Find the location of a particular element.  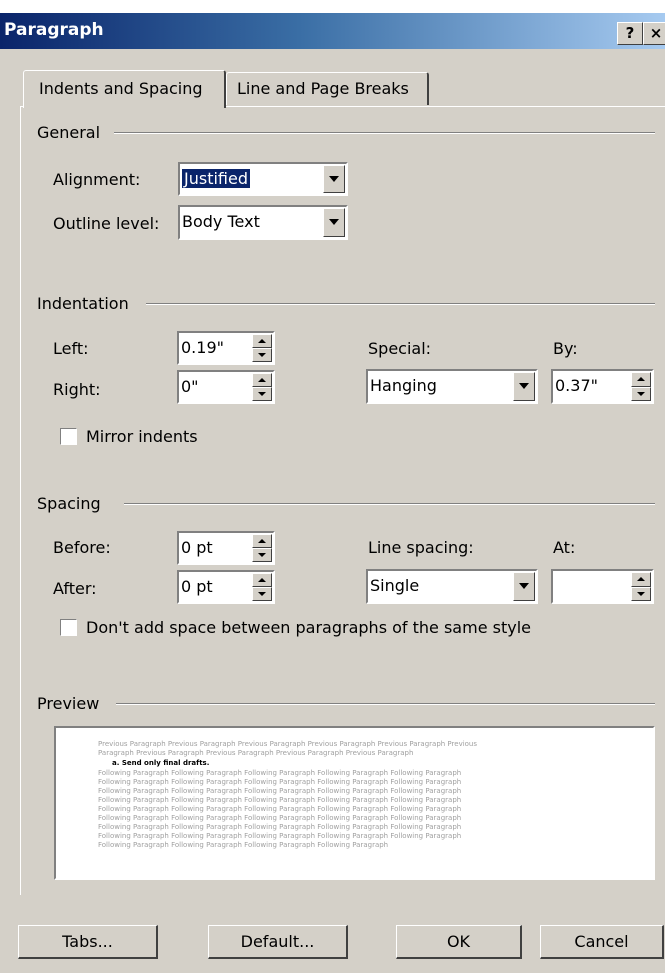

general-separator is located at coordinates (384, 133).